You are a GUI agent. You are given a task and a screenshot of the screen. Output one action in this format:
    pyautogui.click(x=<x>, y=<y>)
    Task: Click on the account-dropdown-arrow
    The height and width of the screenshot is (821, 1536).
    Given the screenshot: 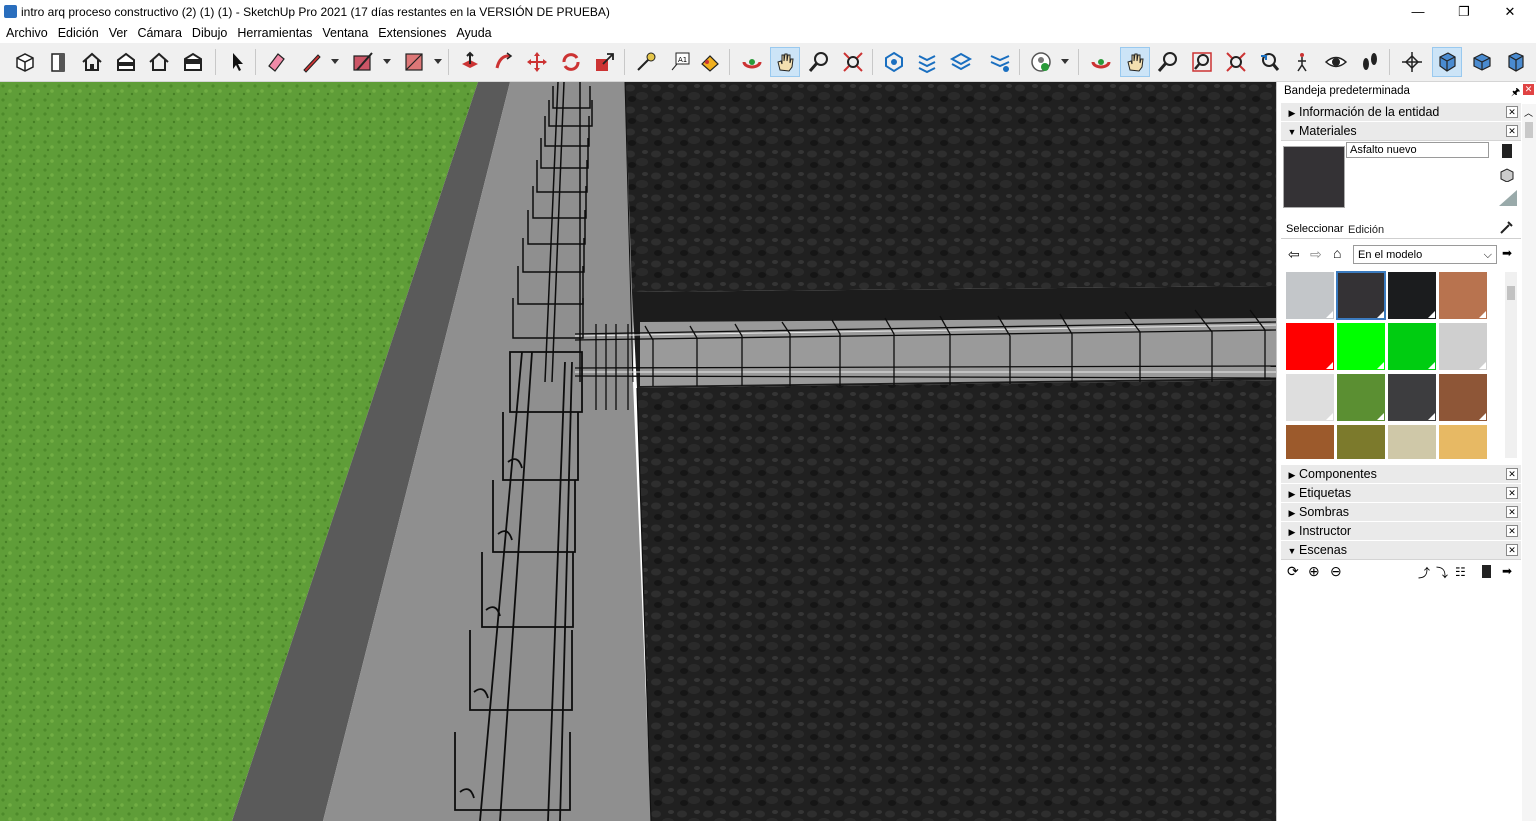 What is the action you would take?
    pyautogui.click(x=1065, y=61)
    